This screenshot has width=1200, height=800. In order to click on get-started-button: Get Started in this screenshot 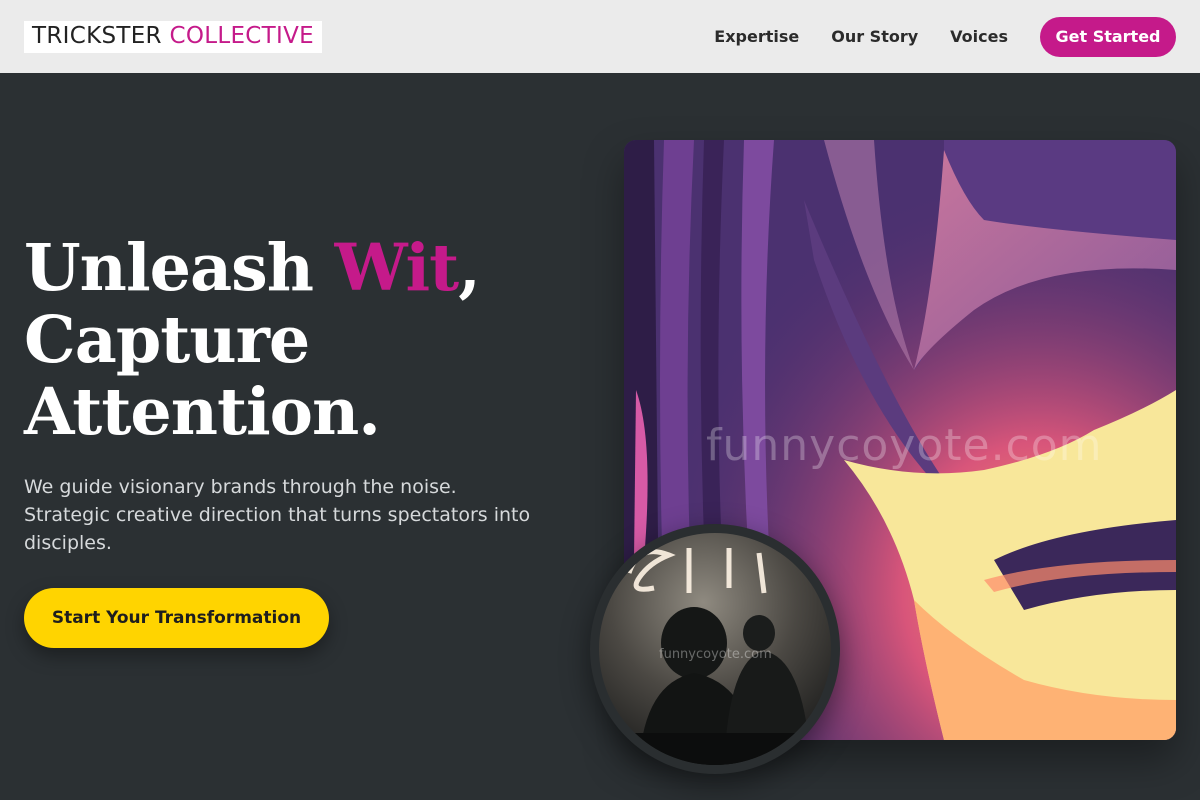, I will do `click(1108, 36)`.